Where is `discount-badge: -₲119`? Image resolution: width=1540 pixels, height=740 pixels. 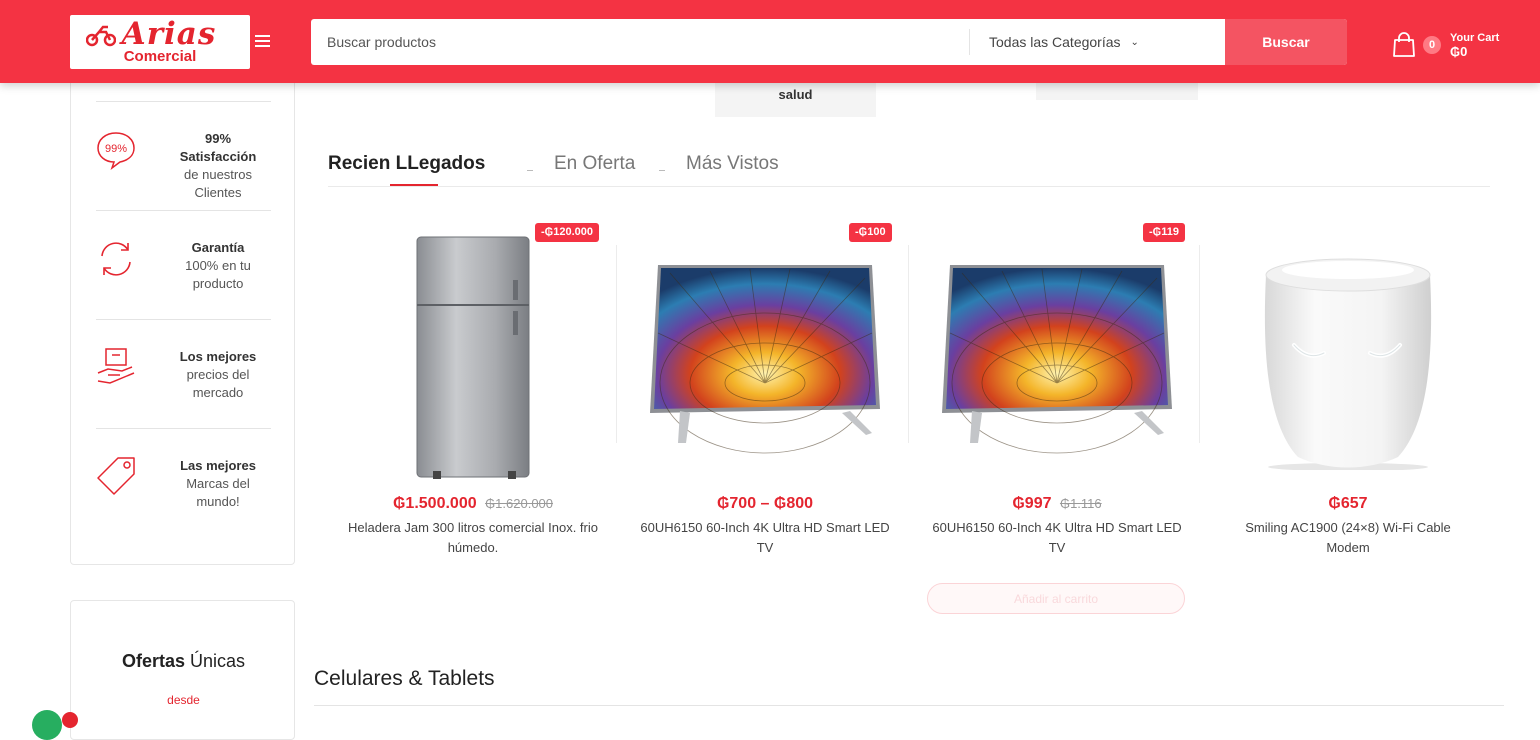
discount-badge: -₲119 is located at coordinates (1164, 232).